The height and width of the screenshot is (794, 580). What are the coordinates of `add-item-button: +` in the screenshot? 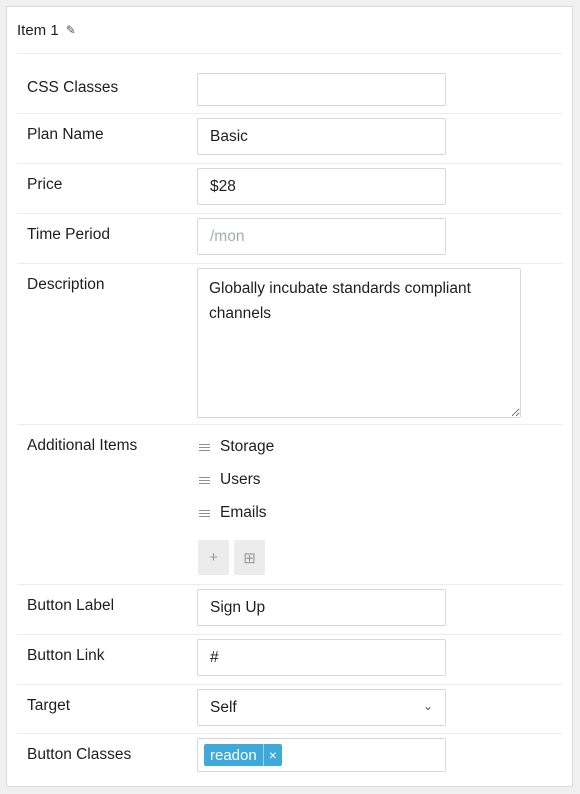 It's located at (213, 557).